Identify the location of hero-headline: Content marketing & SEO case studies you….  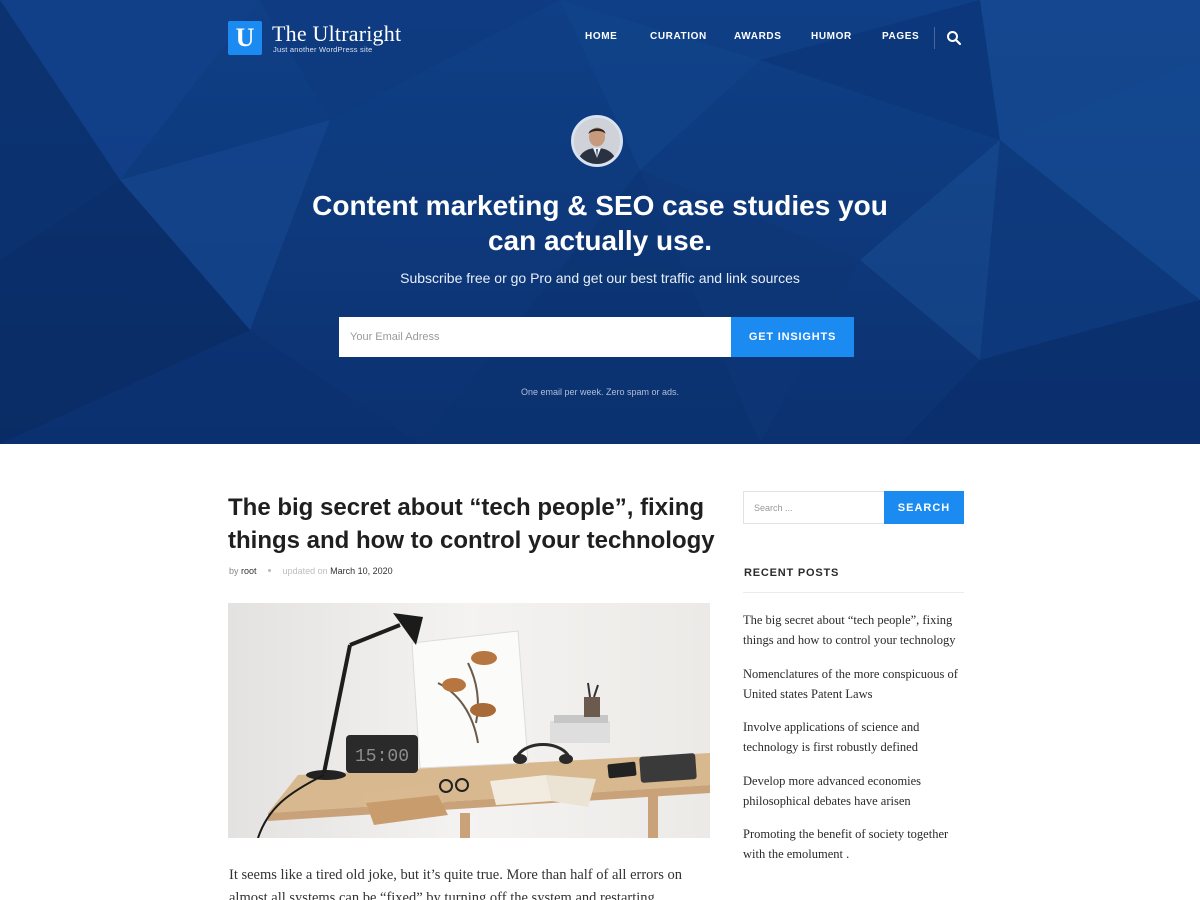
(600, 223).